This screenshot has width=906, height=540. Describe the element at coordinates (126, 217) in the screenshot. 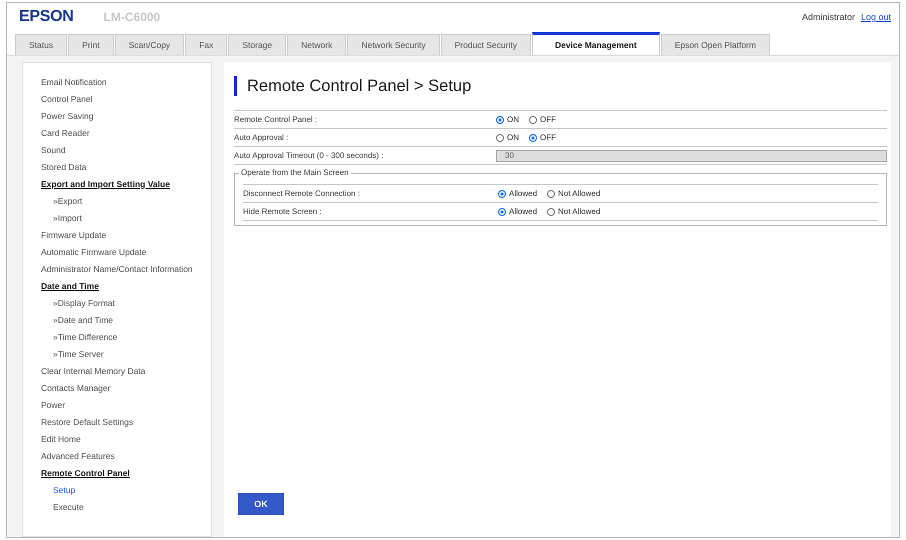

I see `sidebar-item: »Import` at that location.